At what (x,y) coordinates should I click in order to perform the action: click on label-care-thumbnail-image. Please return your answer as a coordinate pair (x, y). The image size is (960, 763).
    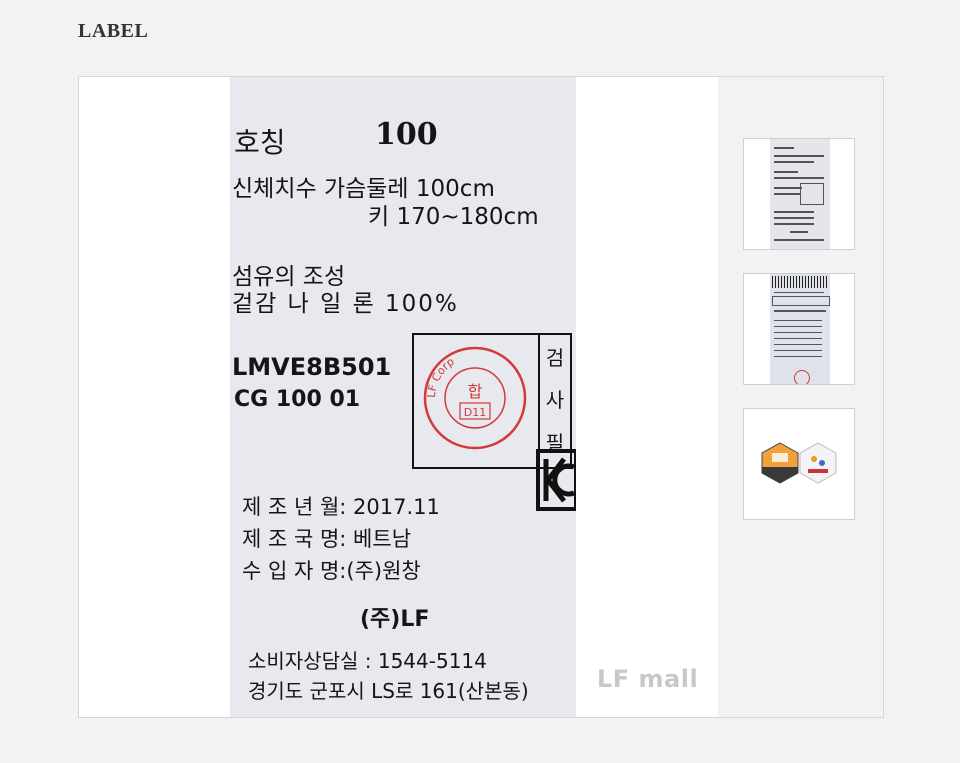
    Looking at the image, I should click on (800, 329).